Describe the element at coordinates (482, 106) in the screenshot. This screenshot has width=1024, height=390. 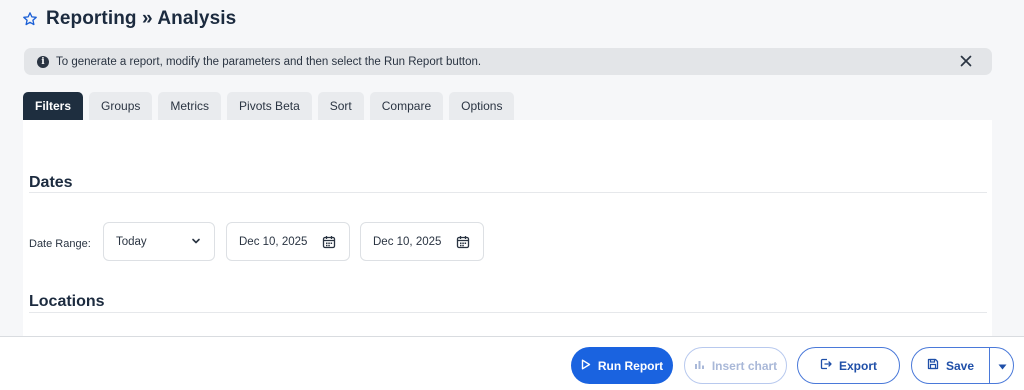
I see `tab-options: Options` at that location.